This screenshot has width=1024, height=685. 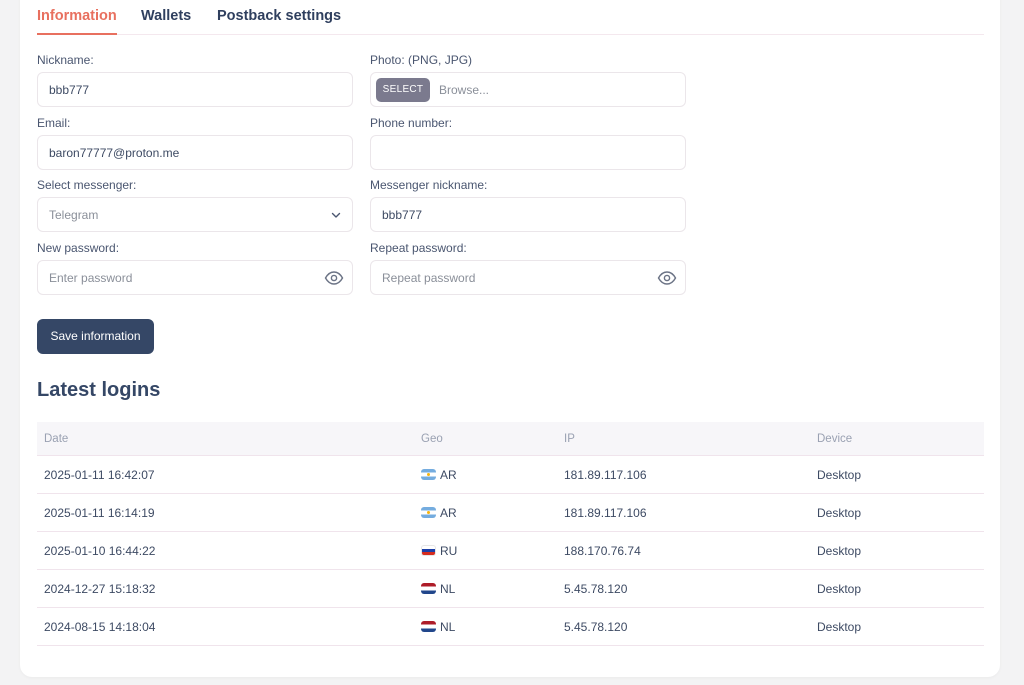 I want to click on email-input, so click(x=195, y=152).